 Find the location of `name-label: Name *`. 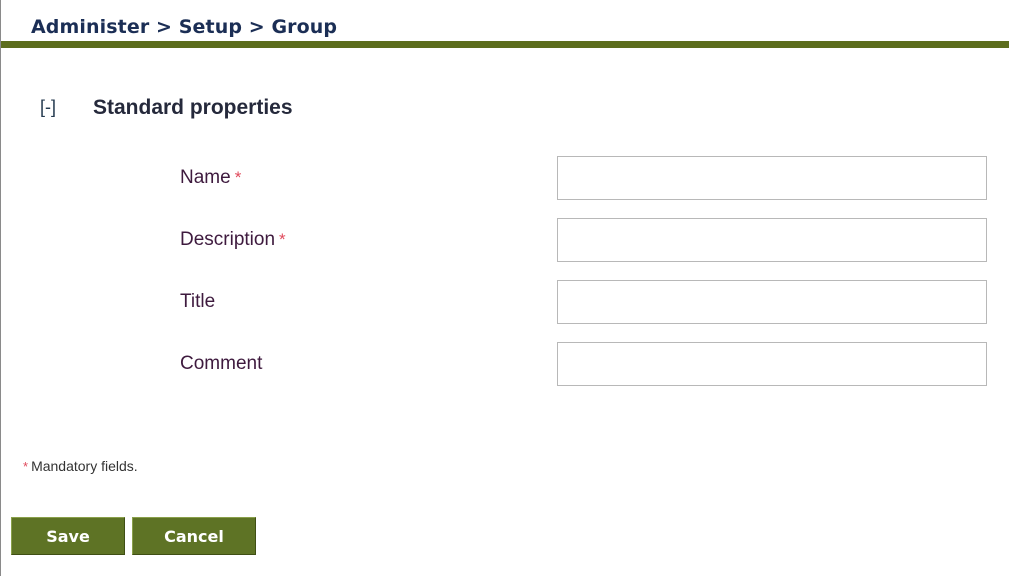

name-label: Name * is located at coordinates (210, 178).